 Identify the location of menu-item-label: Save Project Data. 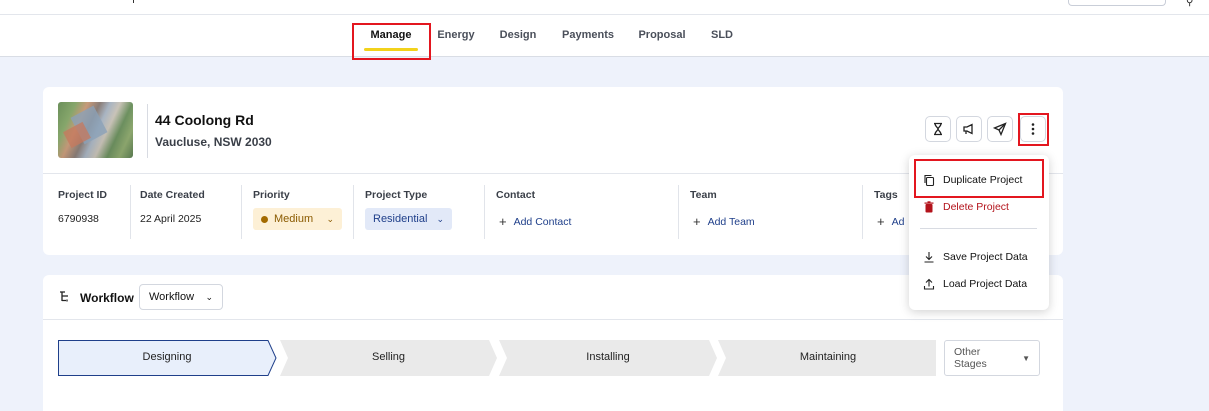
(985, 257).